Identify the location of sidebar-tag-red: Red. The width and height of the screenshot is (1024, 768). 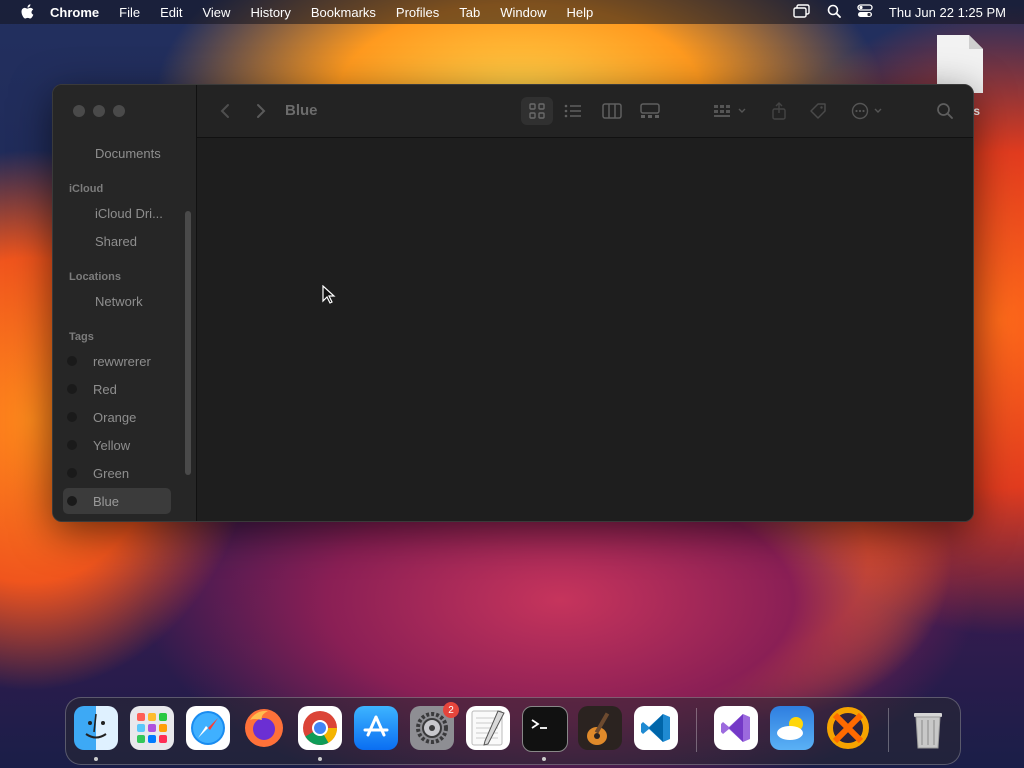
(117, 389).